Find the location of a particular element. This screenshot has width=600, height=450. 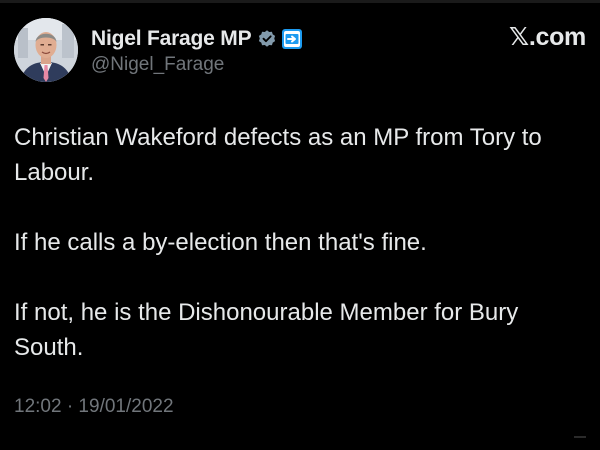

author-display-name: Nigel Farage MP is located at coordinates (171, 39).